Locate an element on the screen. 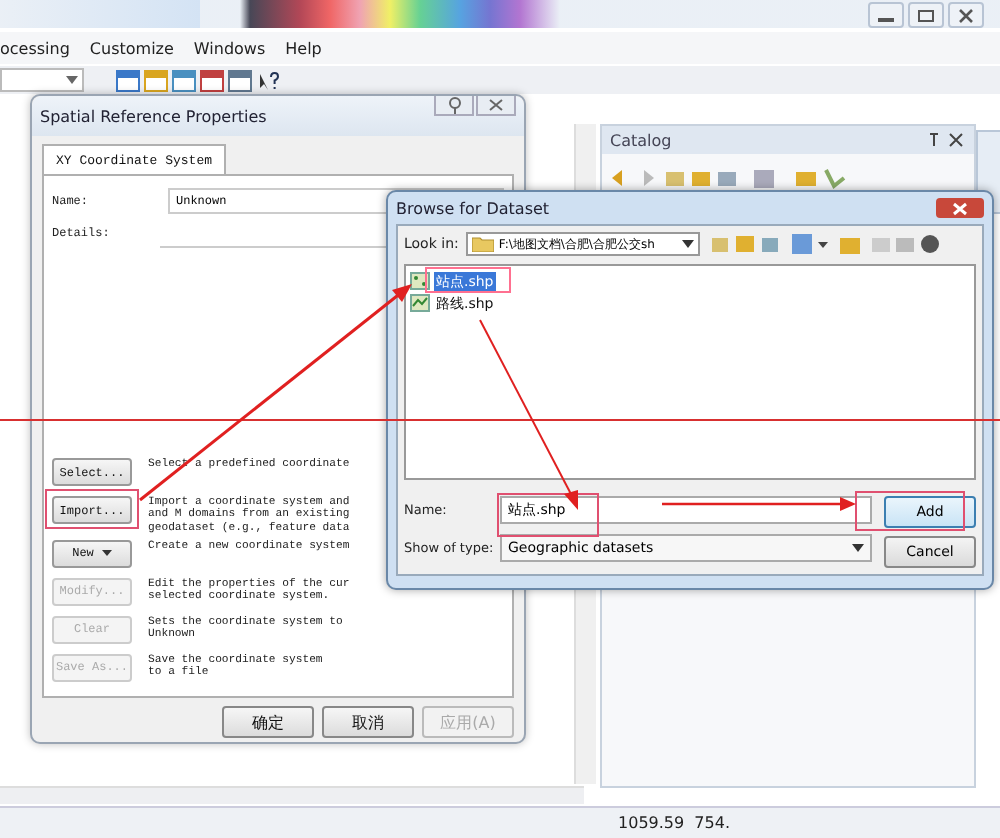  horizontal-scrollbar is located at coordinates (292, 795).